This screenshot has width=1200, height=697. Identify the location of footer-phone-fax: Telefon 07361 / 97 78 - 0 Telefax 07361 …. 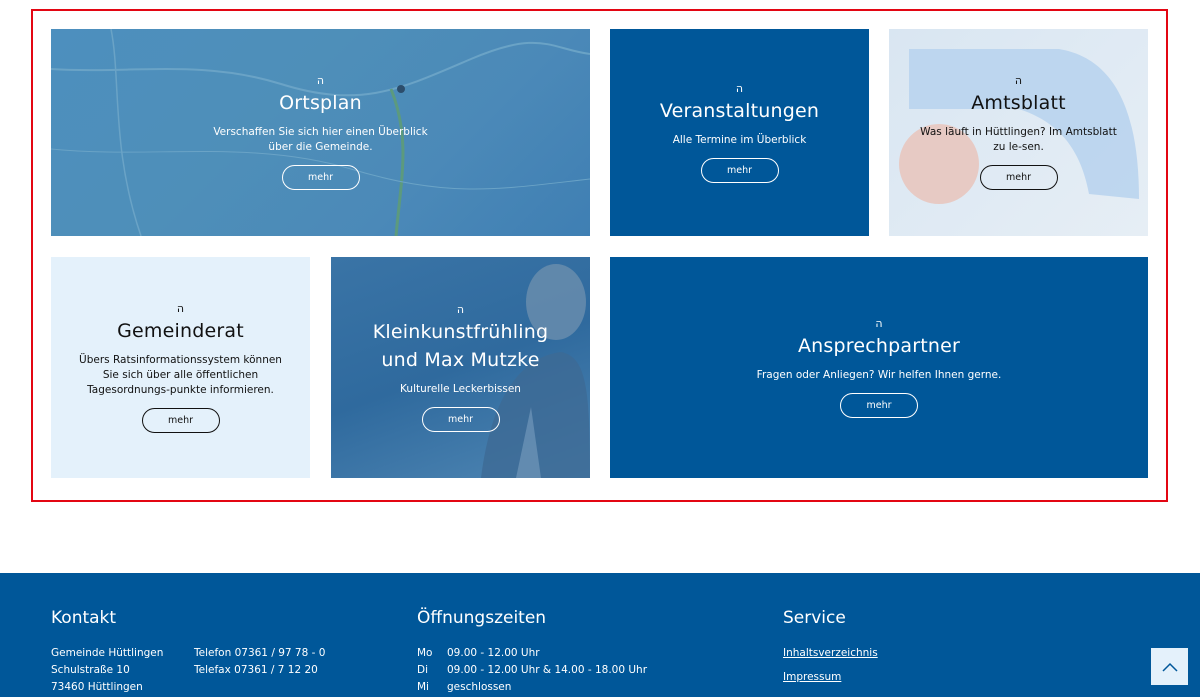
(259, 662).